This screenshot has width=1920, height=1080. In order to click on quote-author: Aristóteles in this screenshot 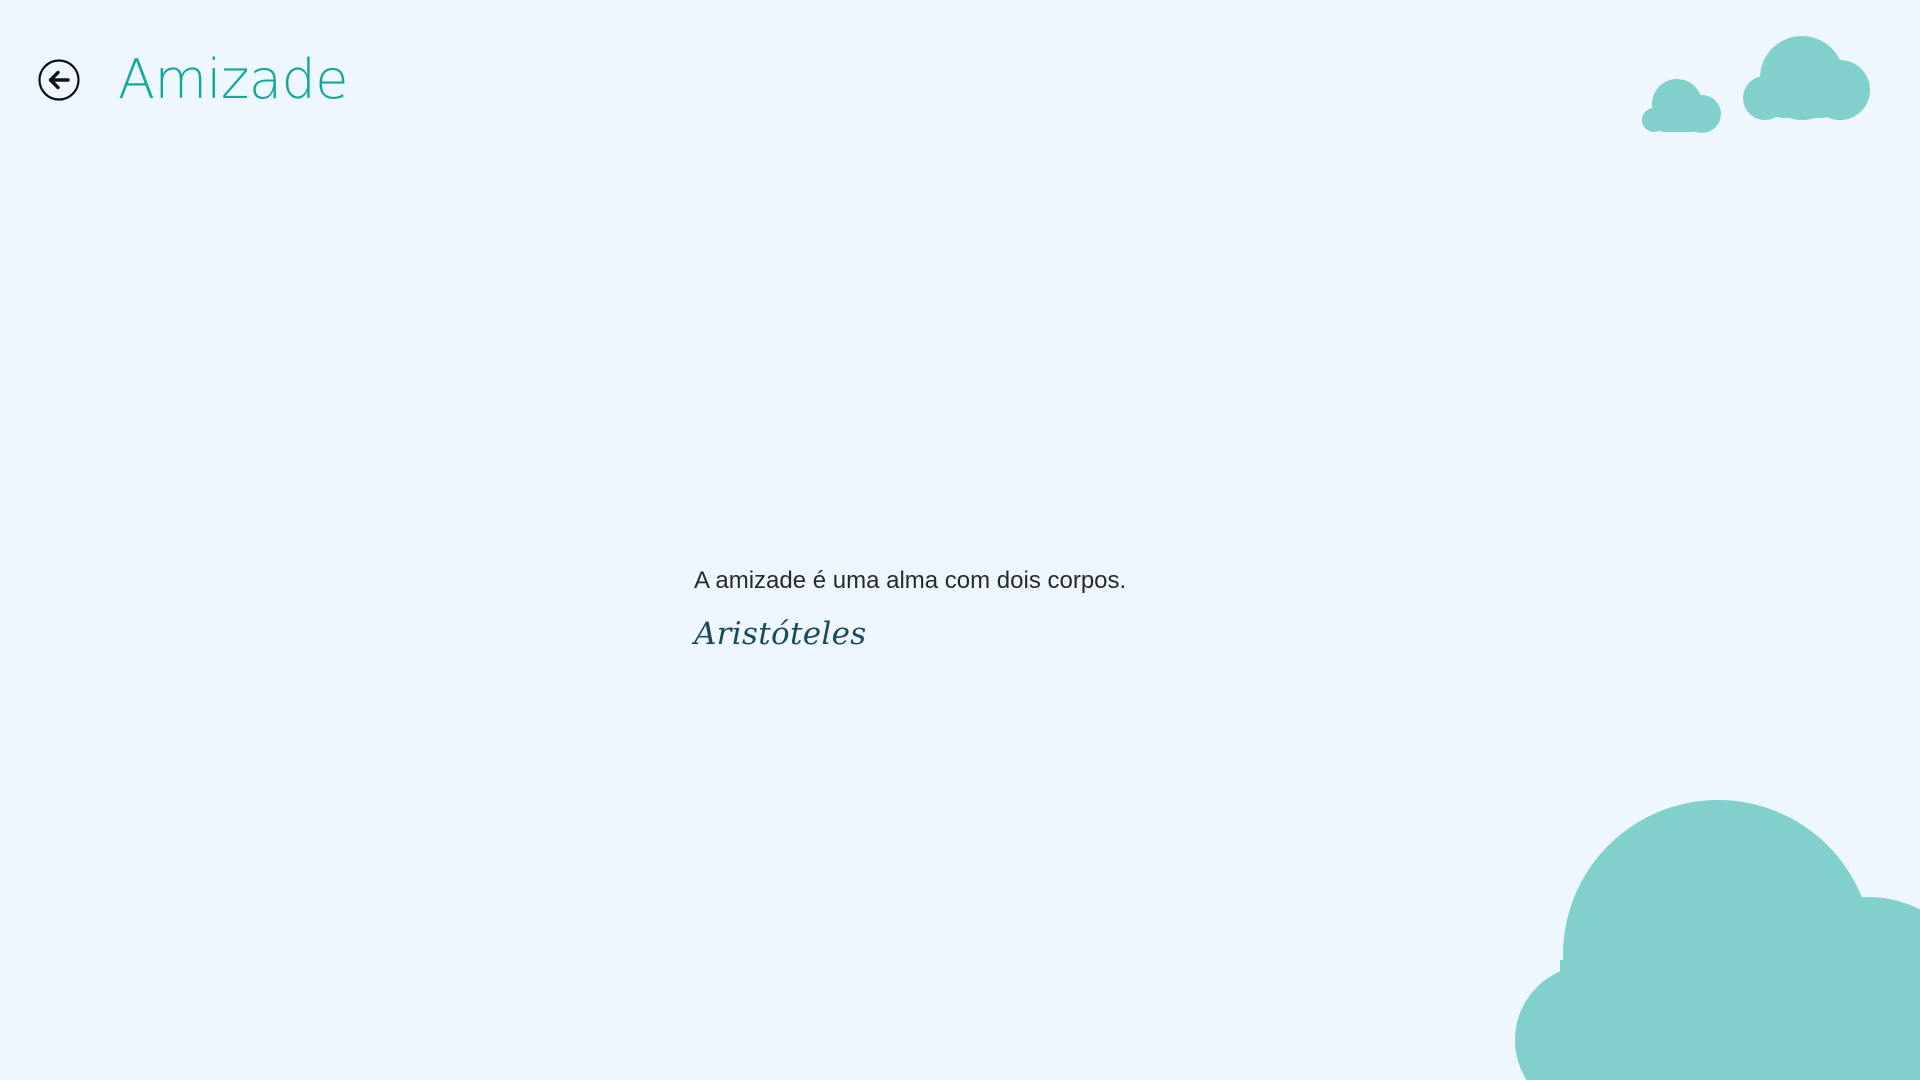, I will do `click(780, 634)`.